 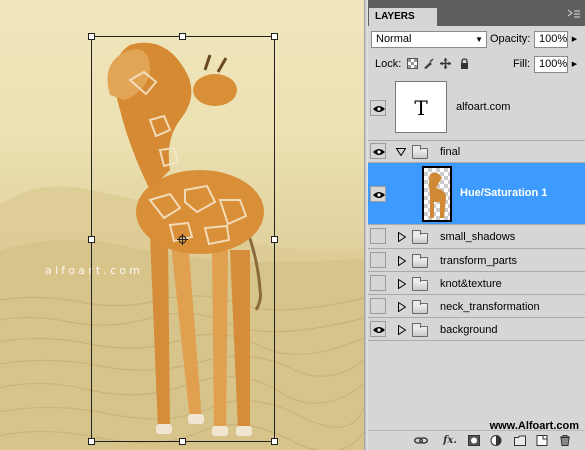 I want to click on layer-row-small-shadows: small_shadows, so click(x=476, y=237).